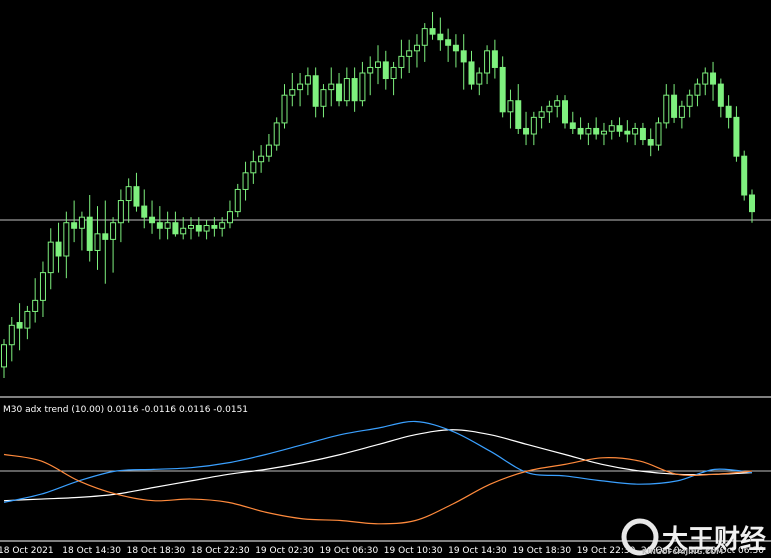  Describe the element at coordinates (156, 551) in the screenshot. I see `time-tick-label: 18 Oct 18:30` at that location.